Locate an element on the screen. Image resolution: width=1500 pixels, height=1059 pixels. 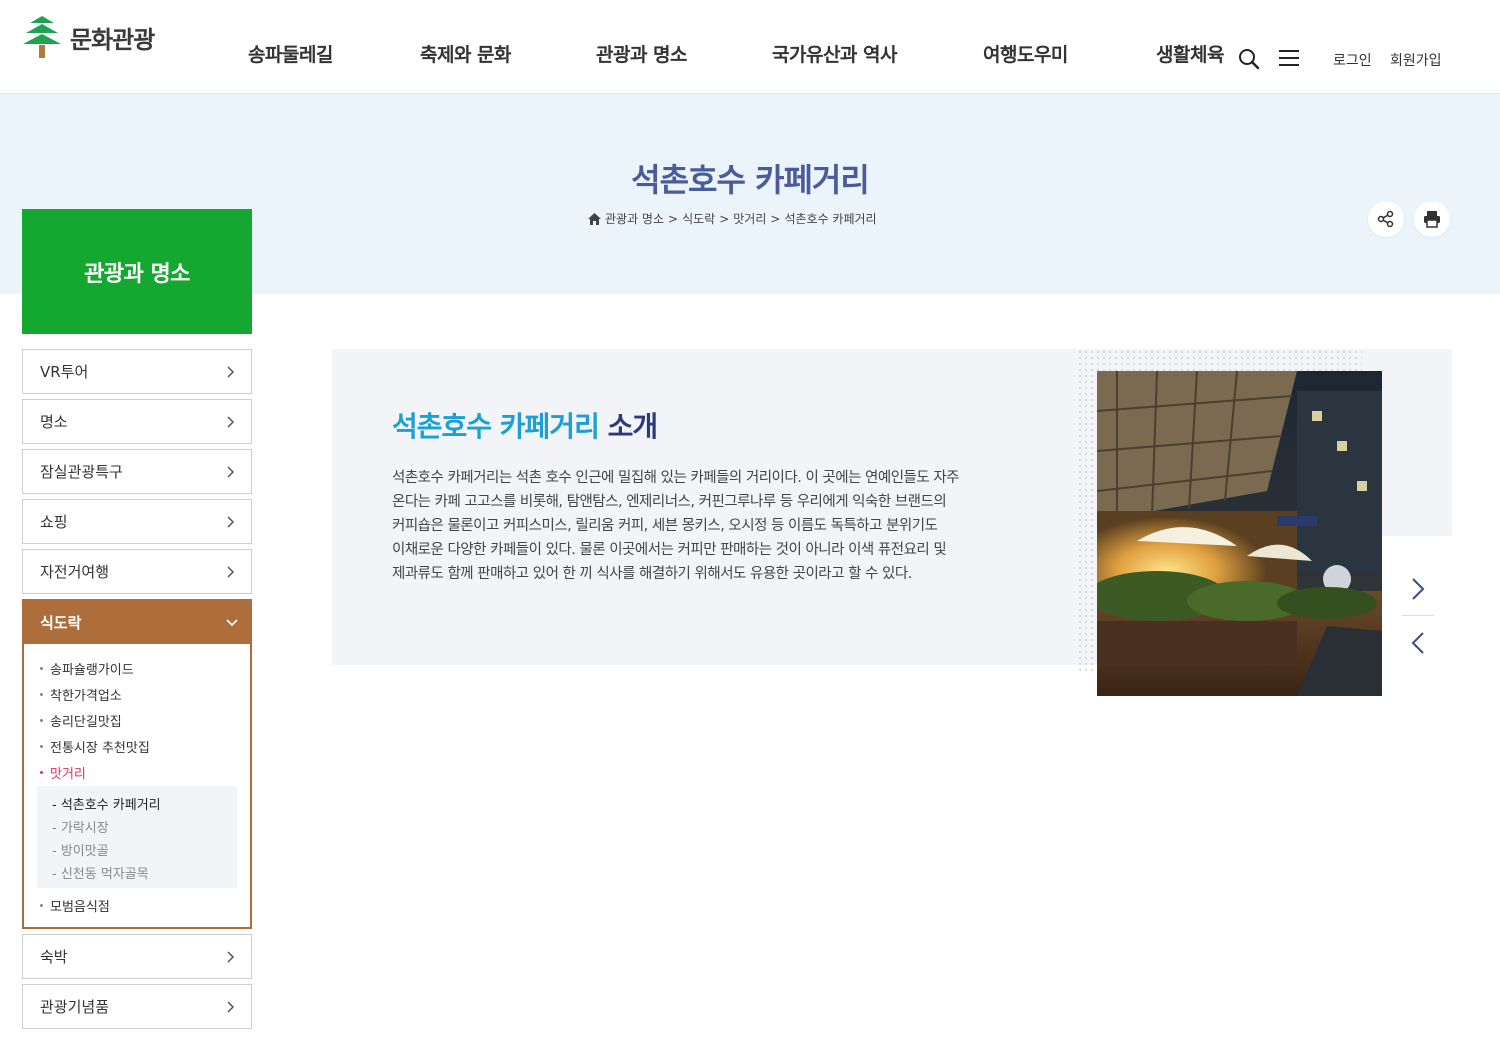
chevron-left-icon is located at coordinates (1417, 643).